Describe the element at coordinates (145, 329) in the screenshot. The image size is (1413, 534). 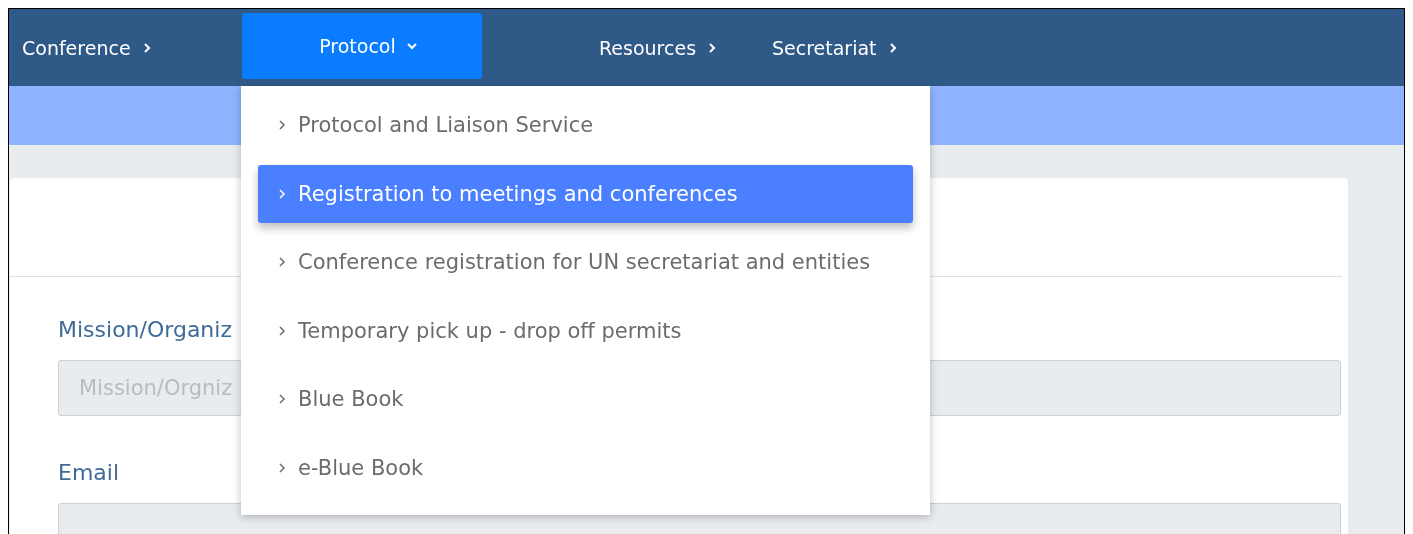
I see `field-label: Mission/Organiz` at that location.